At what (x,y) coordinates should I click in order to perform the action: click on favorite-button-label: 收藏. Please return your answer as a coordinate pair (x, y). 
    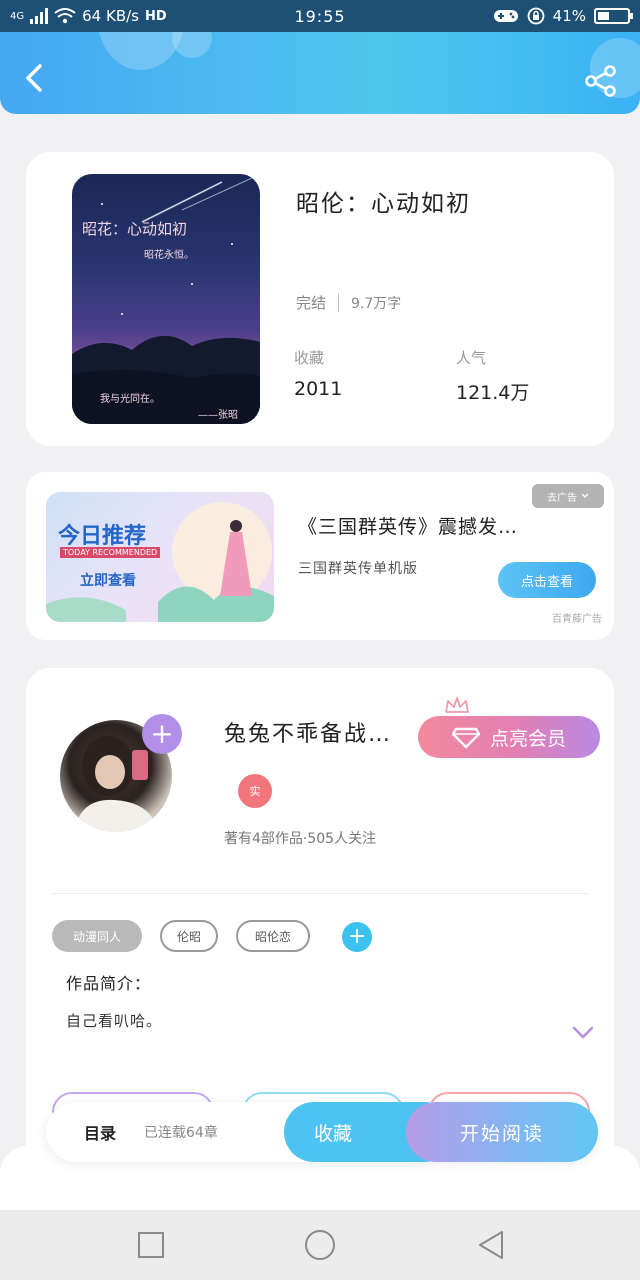
    Looking at the image, I should click on (333, 1133).